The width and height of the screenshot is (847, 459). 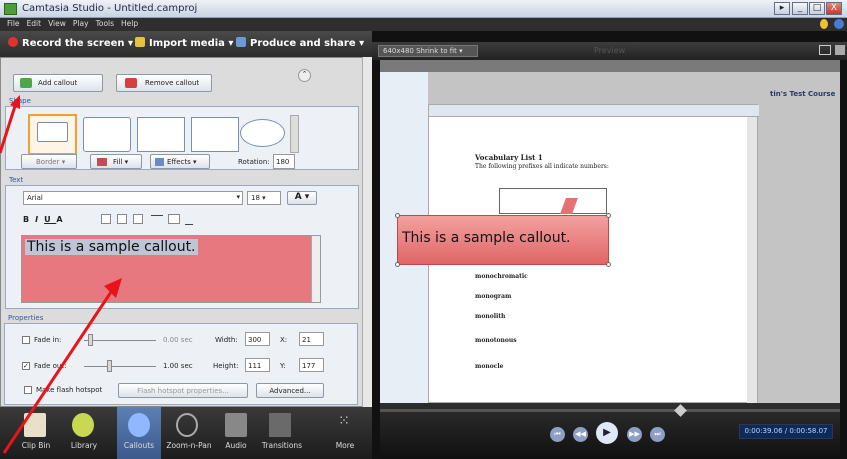 I want to click on import-media-button: Import media ▾, so click(x=184, y=43).